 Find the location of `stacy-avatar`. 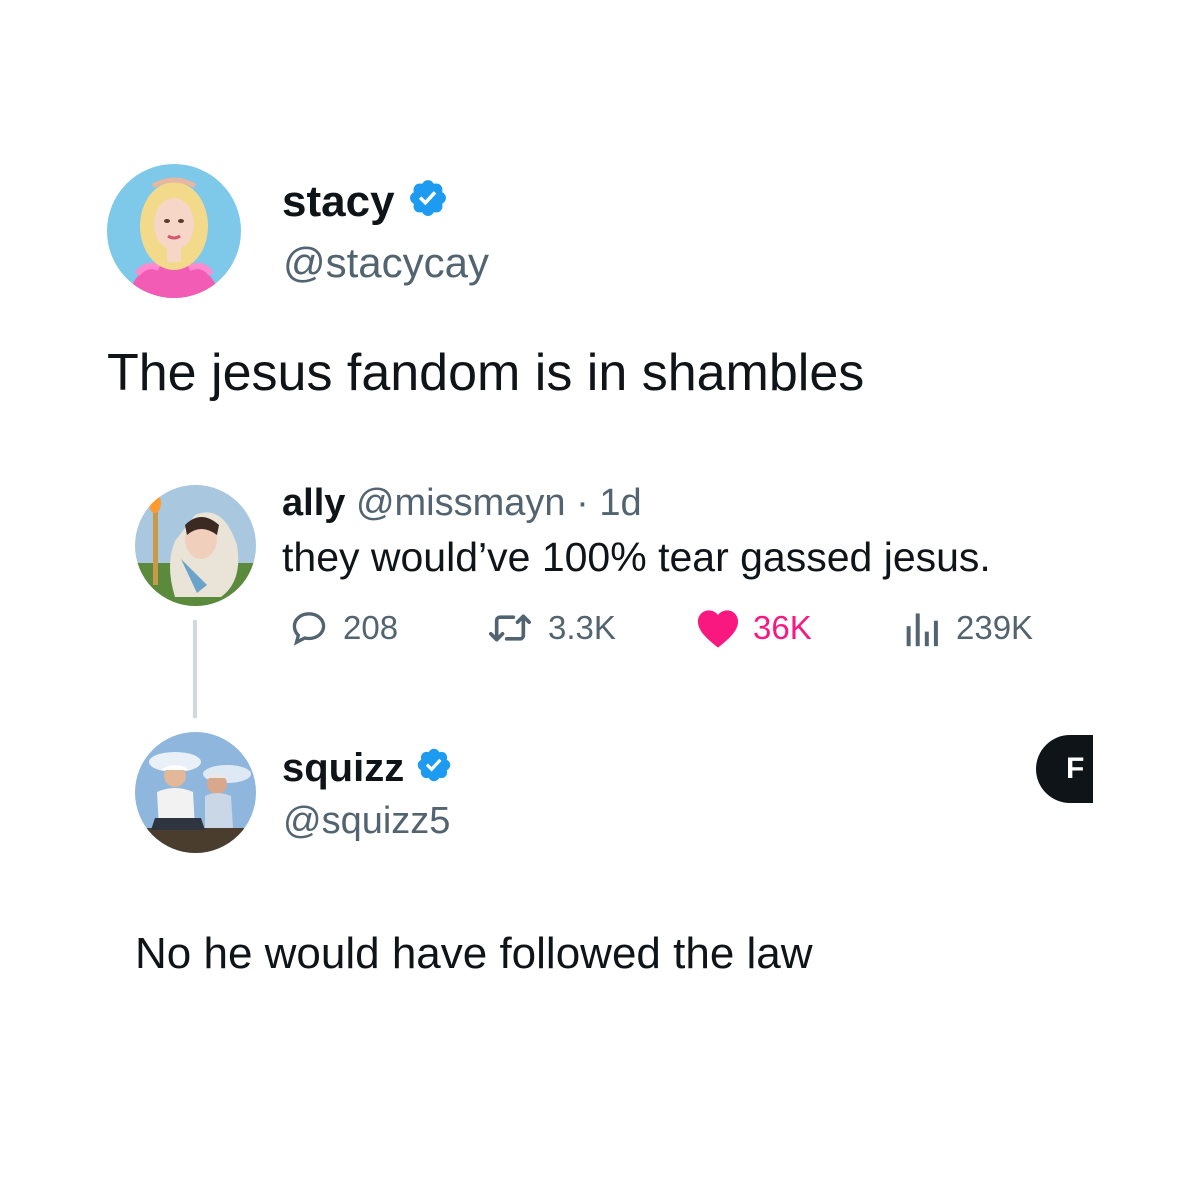

stacy-avatar is located at coordinates (174, 231).